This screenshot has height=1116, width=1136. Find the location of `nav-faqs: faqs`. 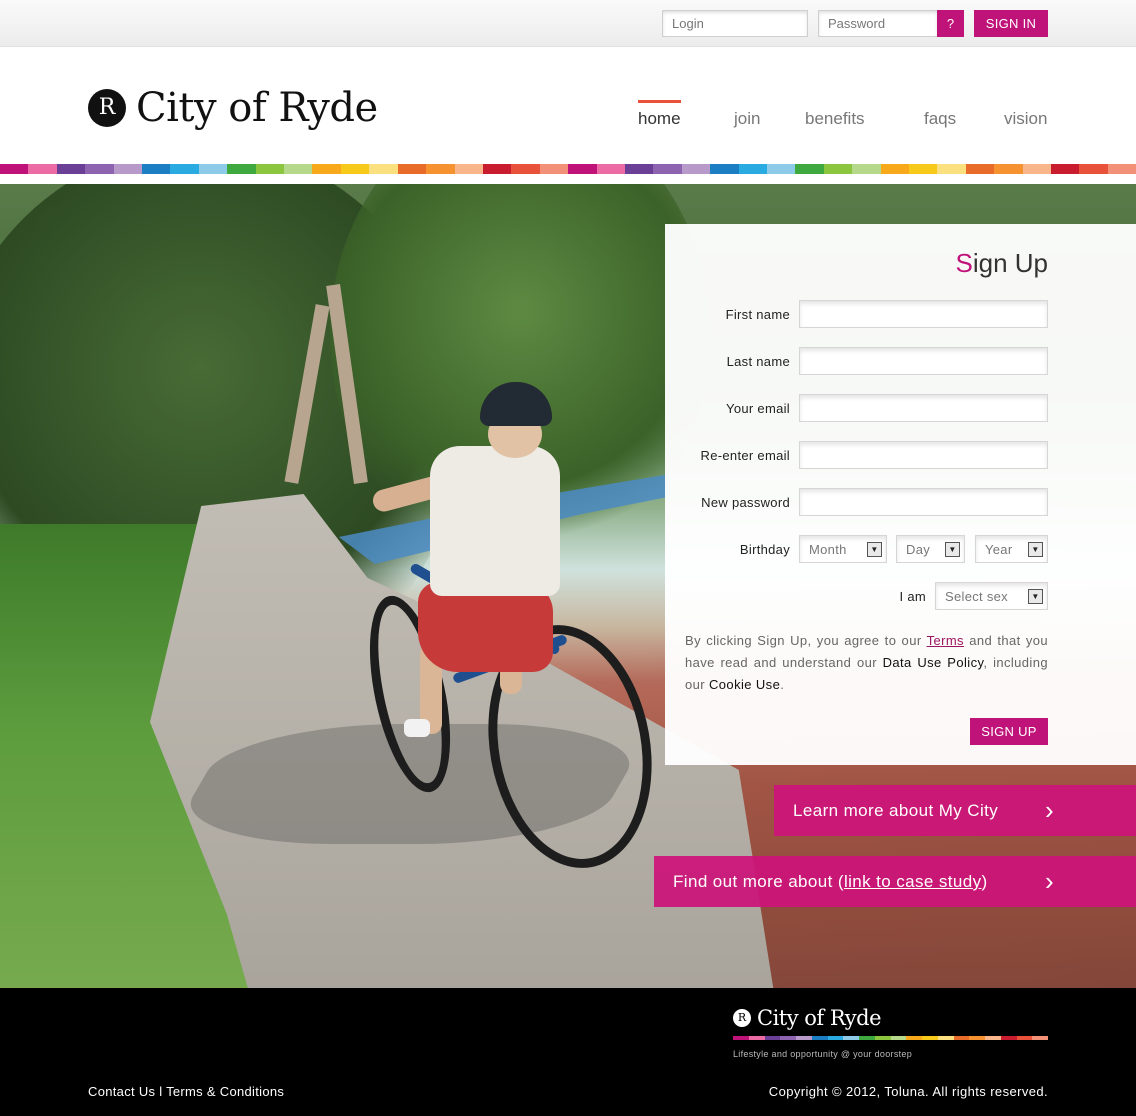

nav-faqs: faqs is located at coordinates (940, 119).